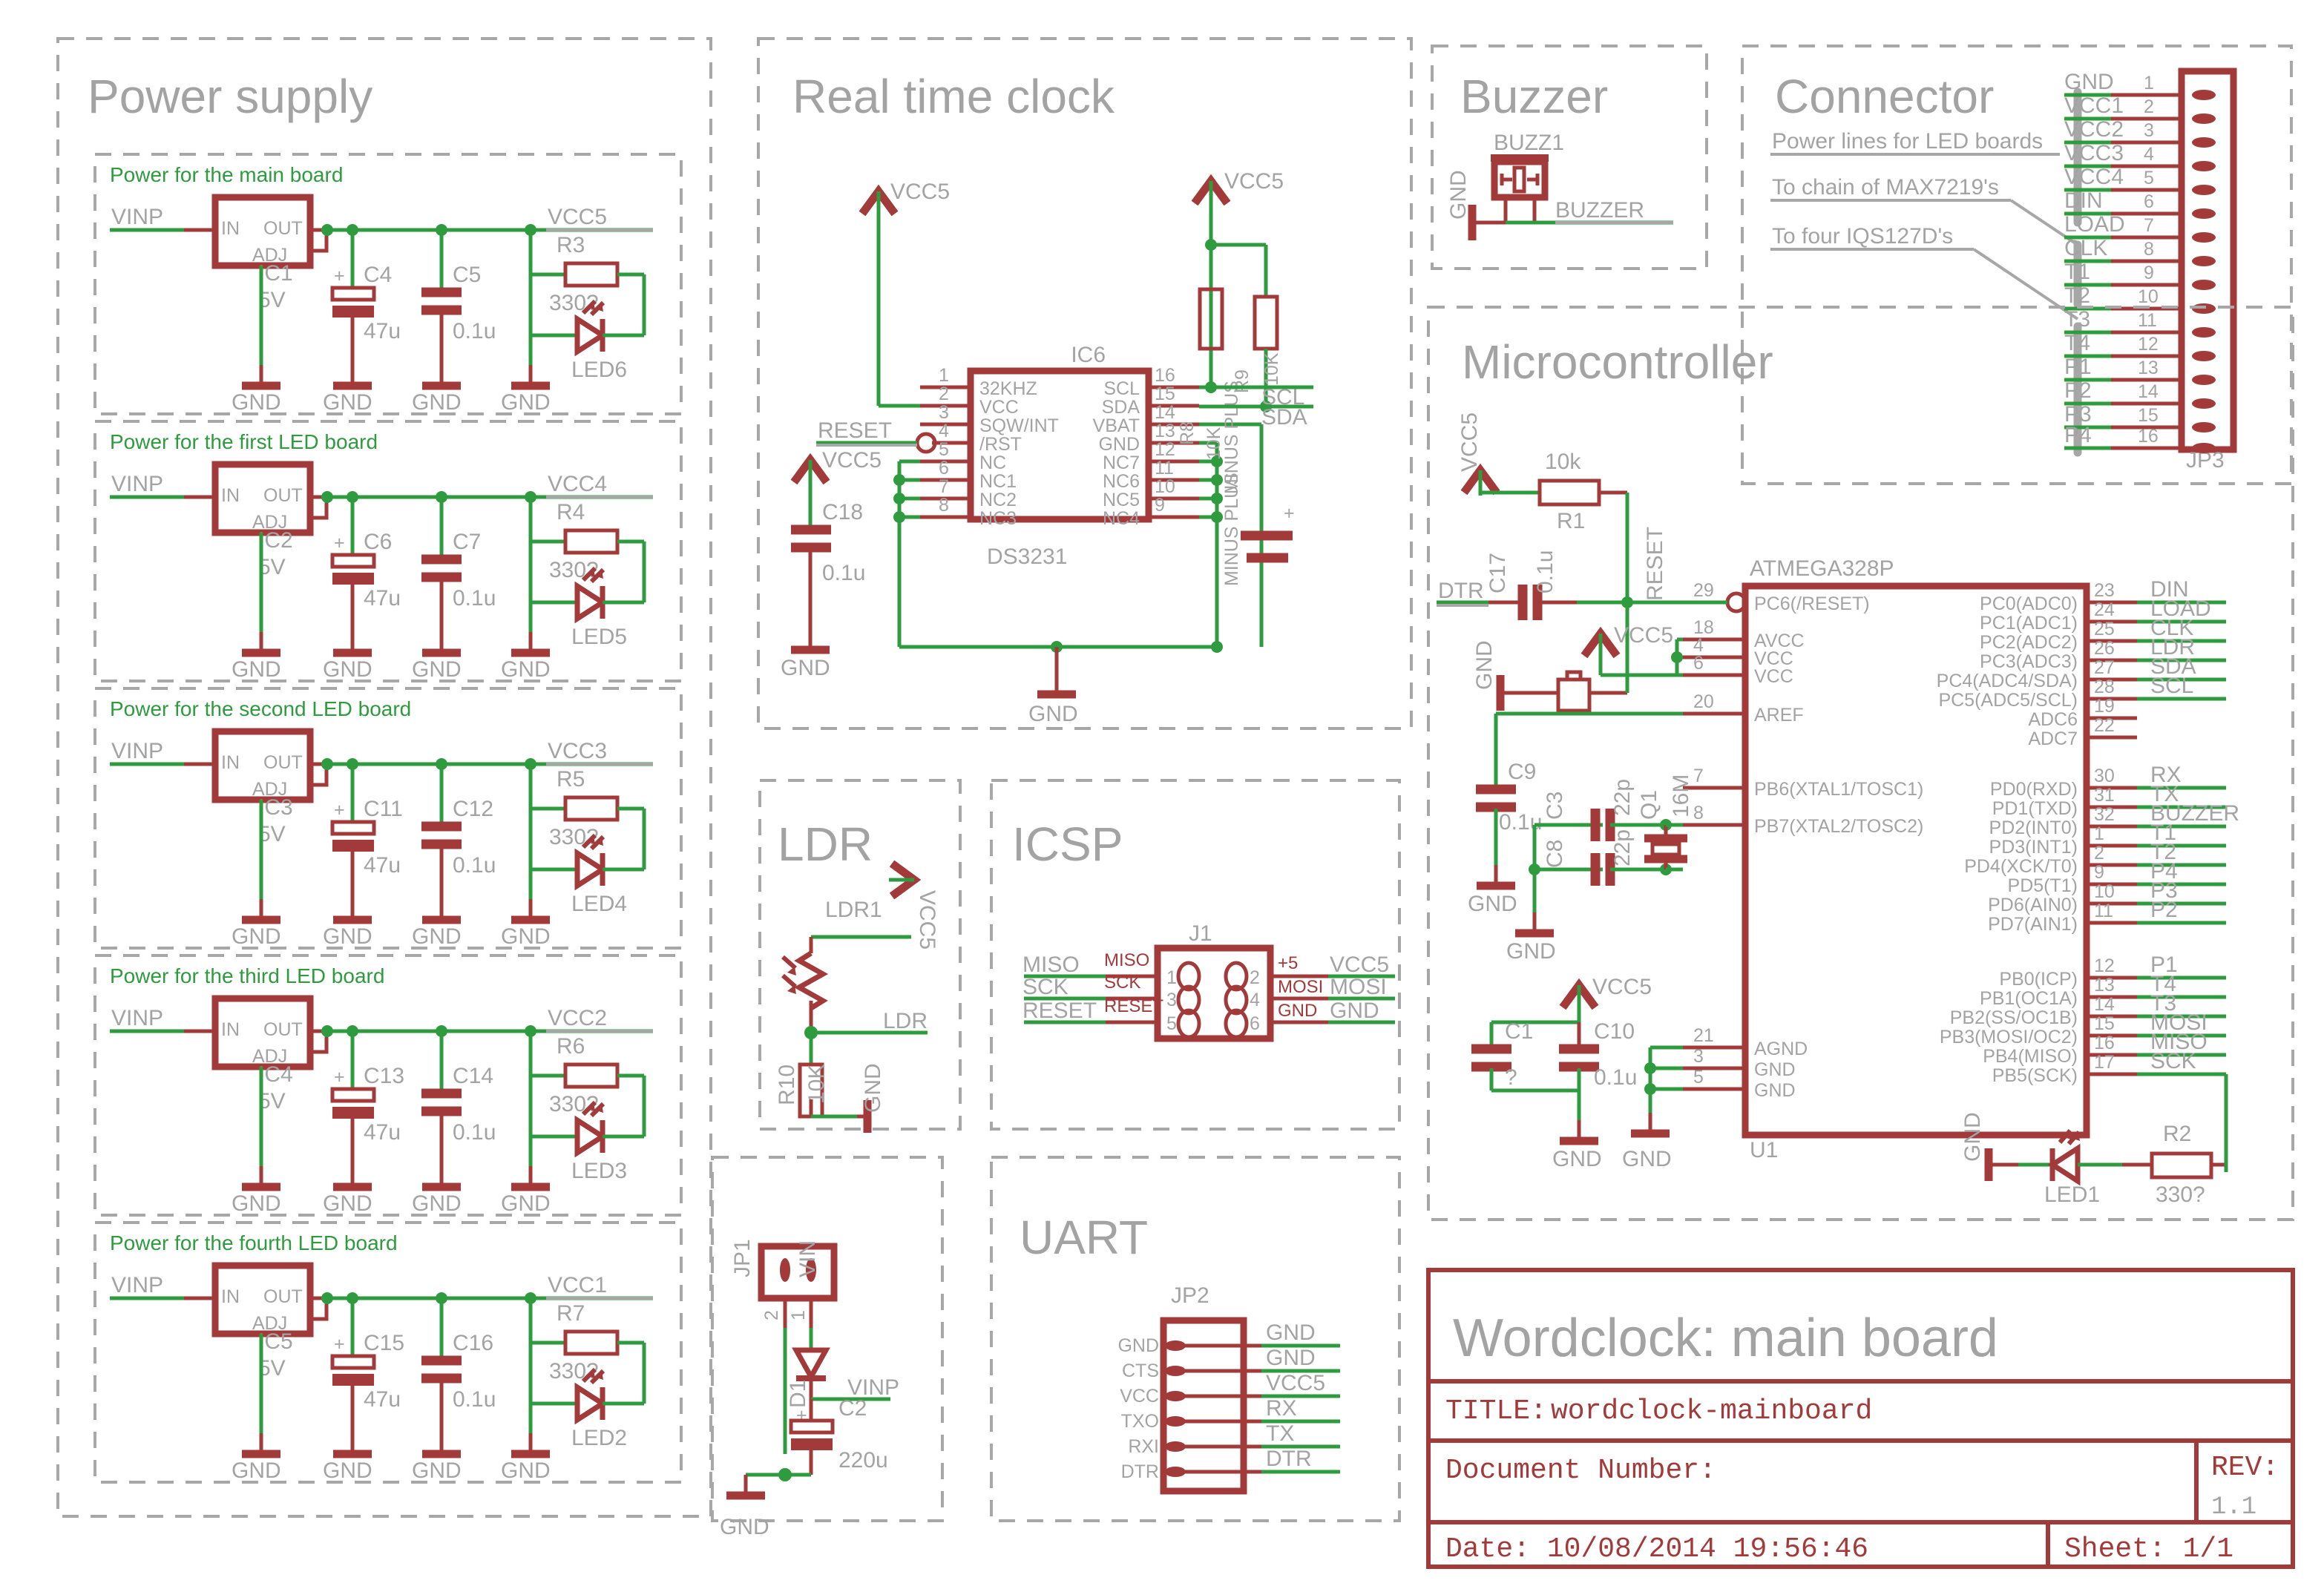 The width and height of the screenshot is (2324, 1589). Describe the element at coordinates (1289, 513) in the screenshot. I see `battery-plus-sign: +` at that location.